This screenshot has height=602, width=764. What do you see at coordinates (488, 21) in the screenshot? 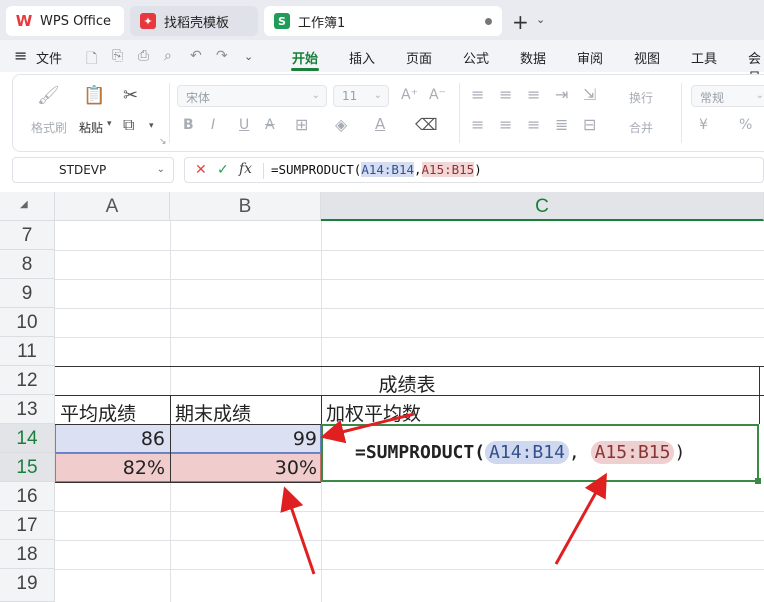
I see `unsaved-dot-icon` at bounding box center [488, 21].